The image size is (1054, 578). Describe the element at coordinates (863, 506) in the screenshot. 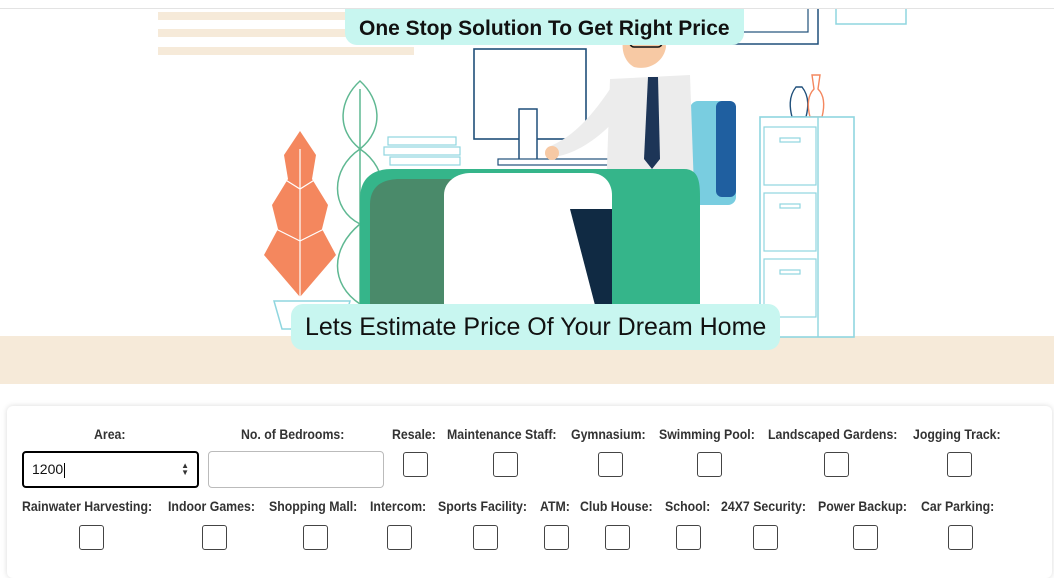

I see `power-backup-label: Power Backup:` at that location.